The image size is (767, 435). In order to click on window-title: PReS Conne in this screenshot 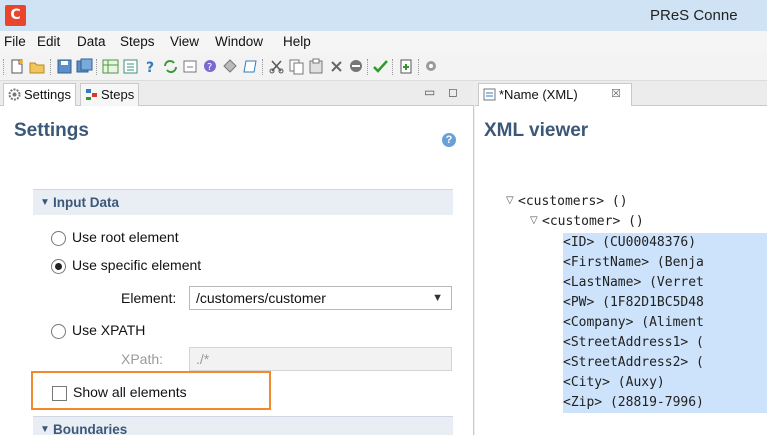, I will do `click(694, 15)`.